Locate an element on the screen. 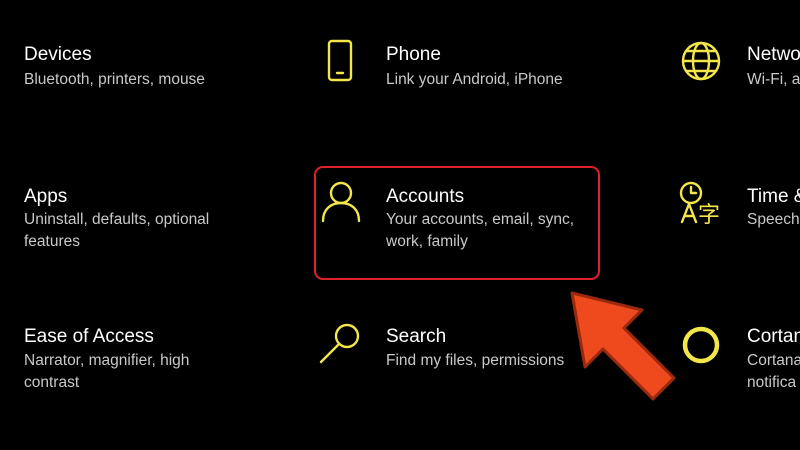 This screenshot has width=800, height=450. tile-title: Devices is located at coordinates (58, 54).